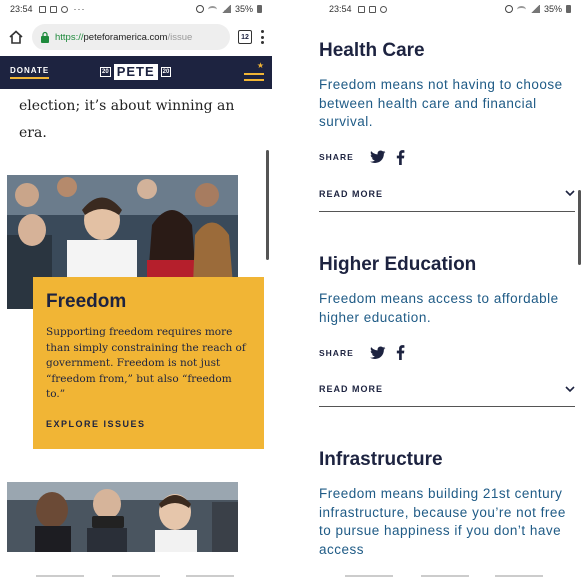 The image size is (581, 581). I want to click on site-header: DONATE 20 PETE 20 ★, so click(136, 72).